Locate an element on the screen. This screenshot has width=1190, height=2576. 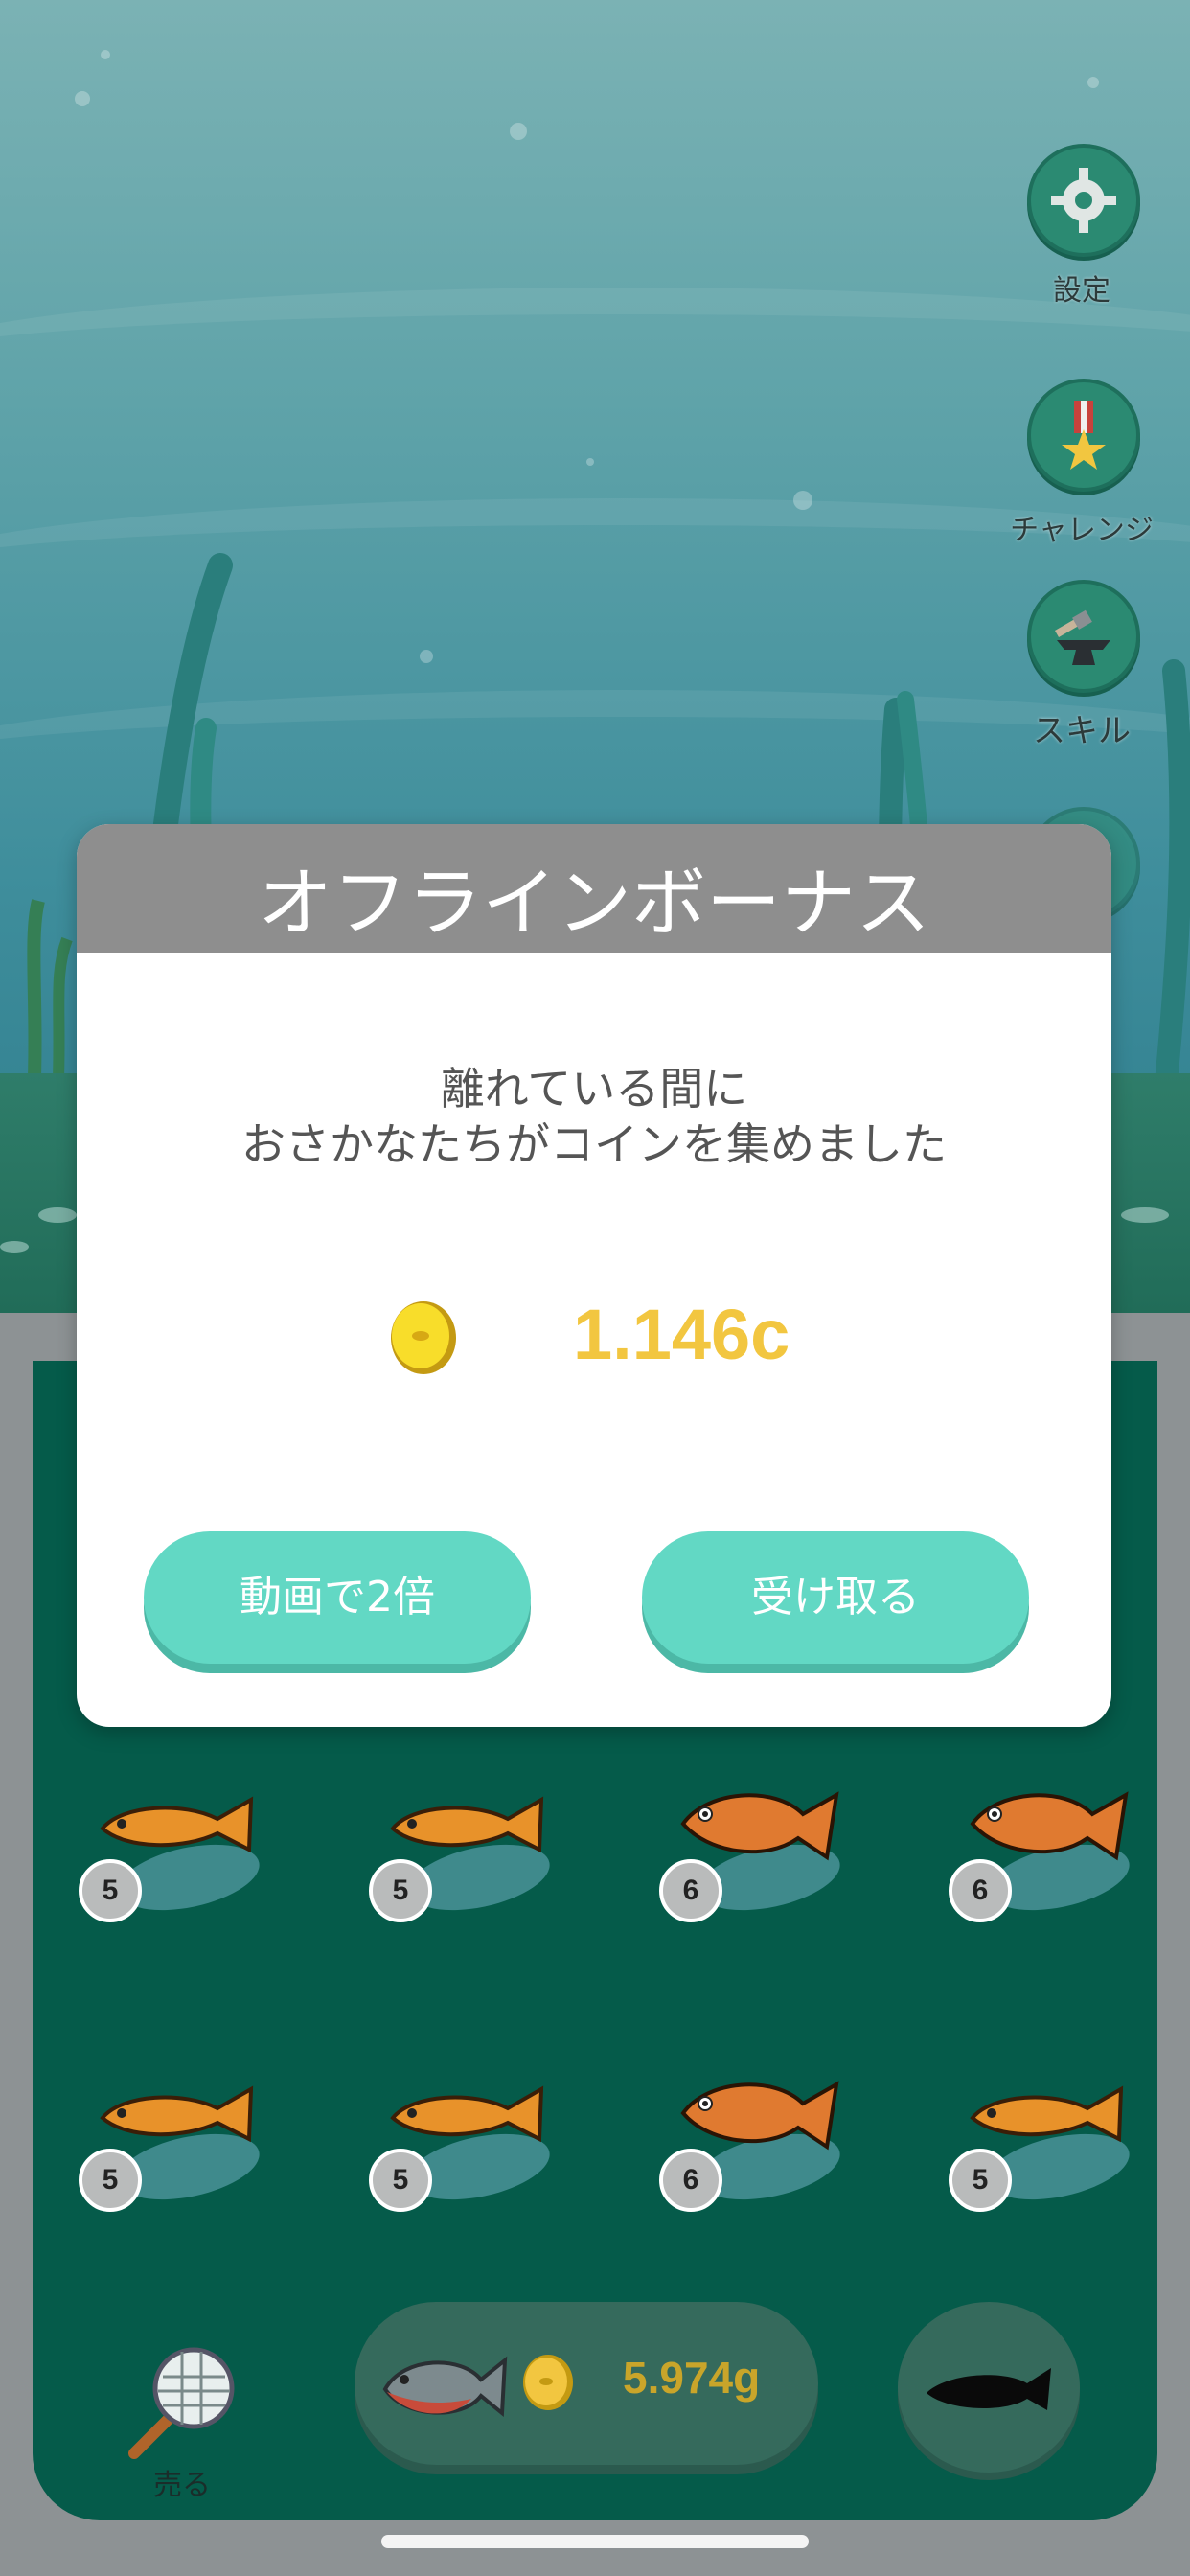
settings-label: 設定 is located at coordinates (1081, 291).